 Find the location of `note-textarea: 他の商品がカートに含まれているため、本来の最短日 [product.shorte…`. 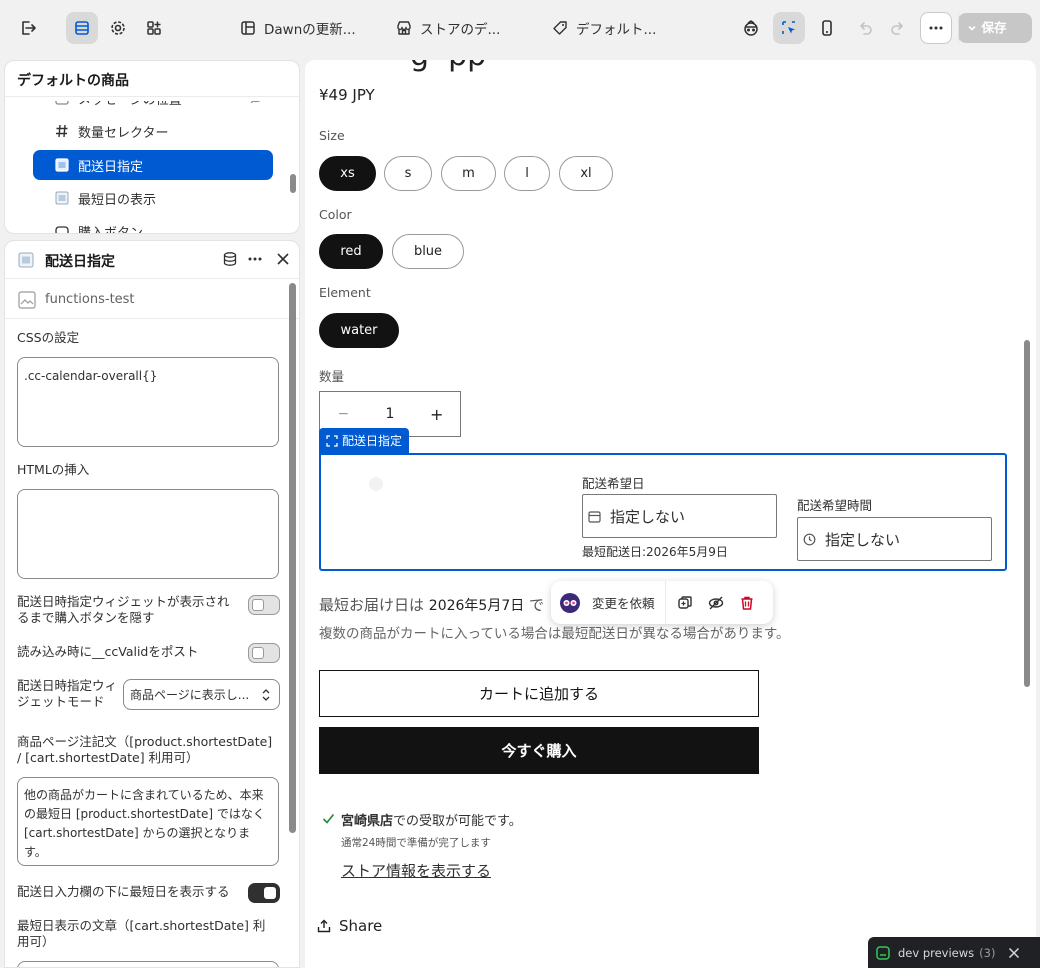

note-textarea: 他の商品がカートに含まれているため、本来の最短日 [product.shorte… is located at coordinates (148, 821).